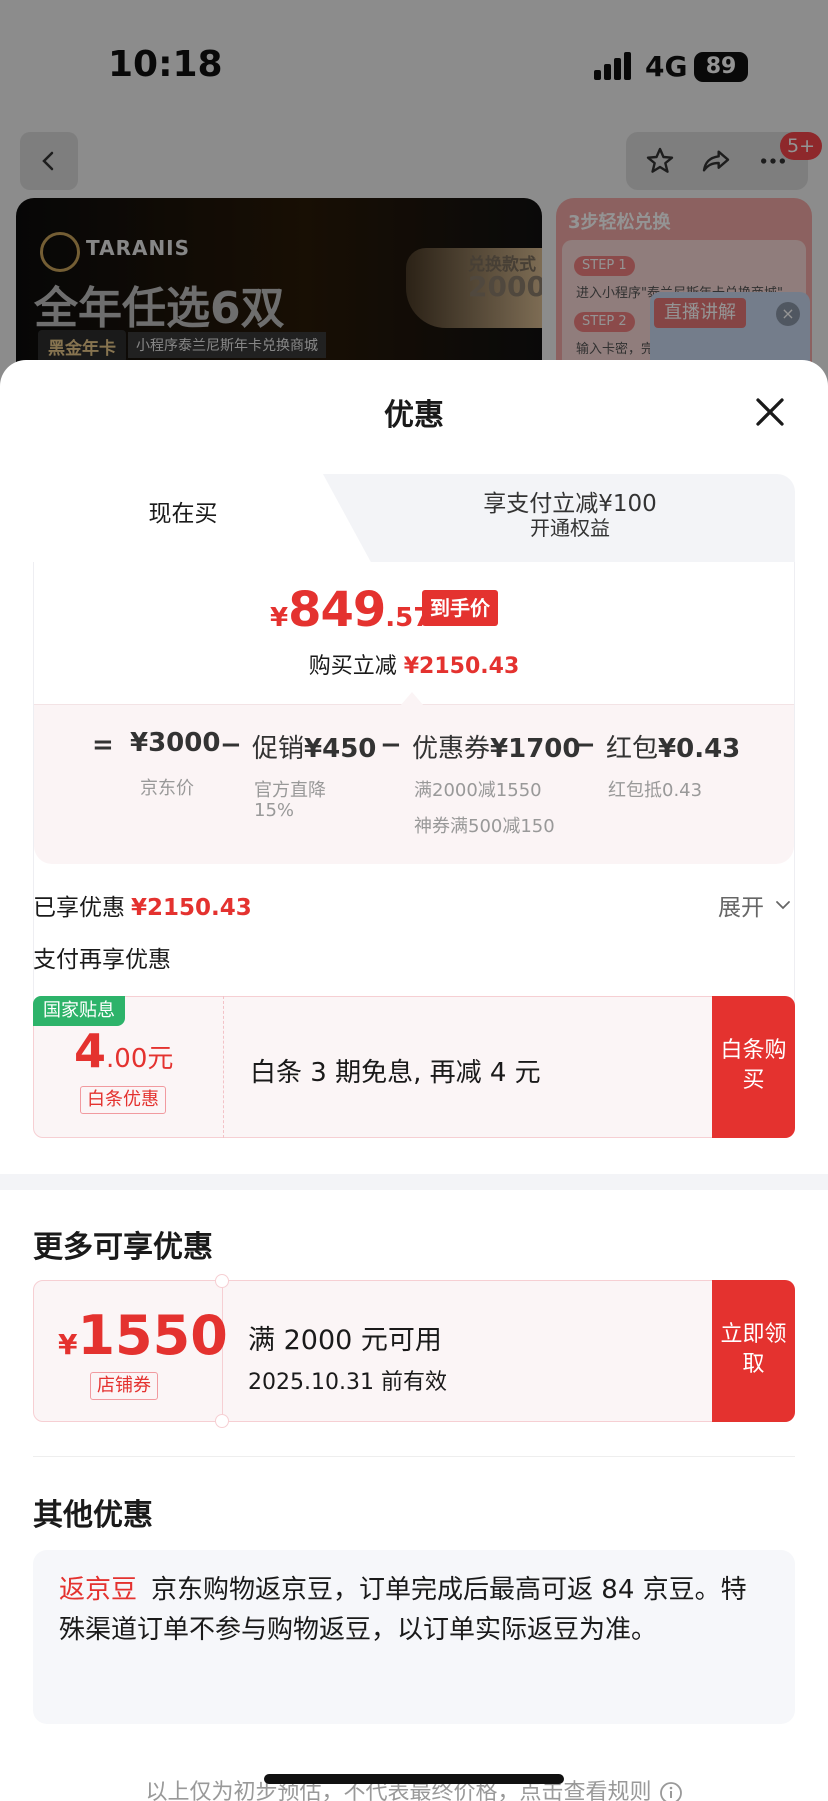 The image size is (828, 1801). I want to click on breakdown-label: 红包, so click(632, 749).